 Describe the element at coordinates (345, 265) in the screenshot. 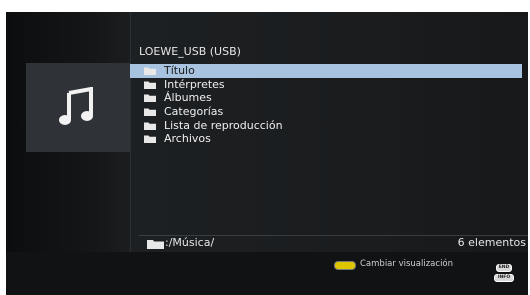

I see `yellow-key-icon` at that location.